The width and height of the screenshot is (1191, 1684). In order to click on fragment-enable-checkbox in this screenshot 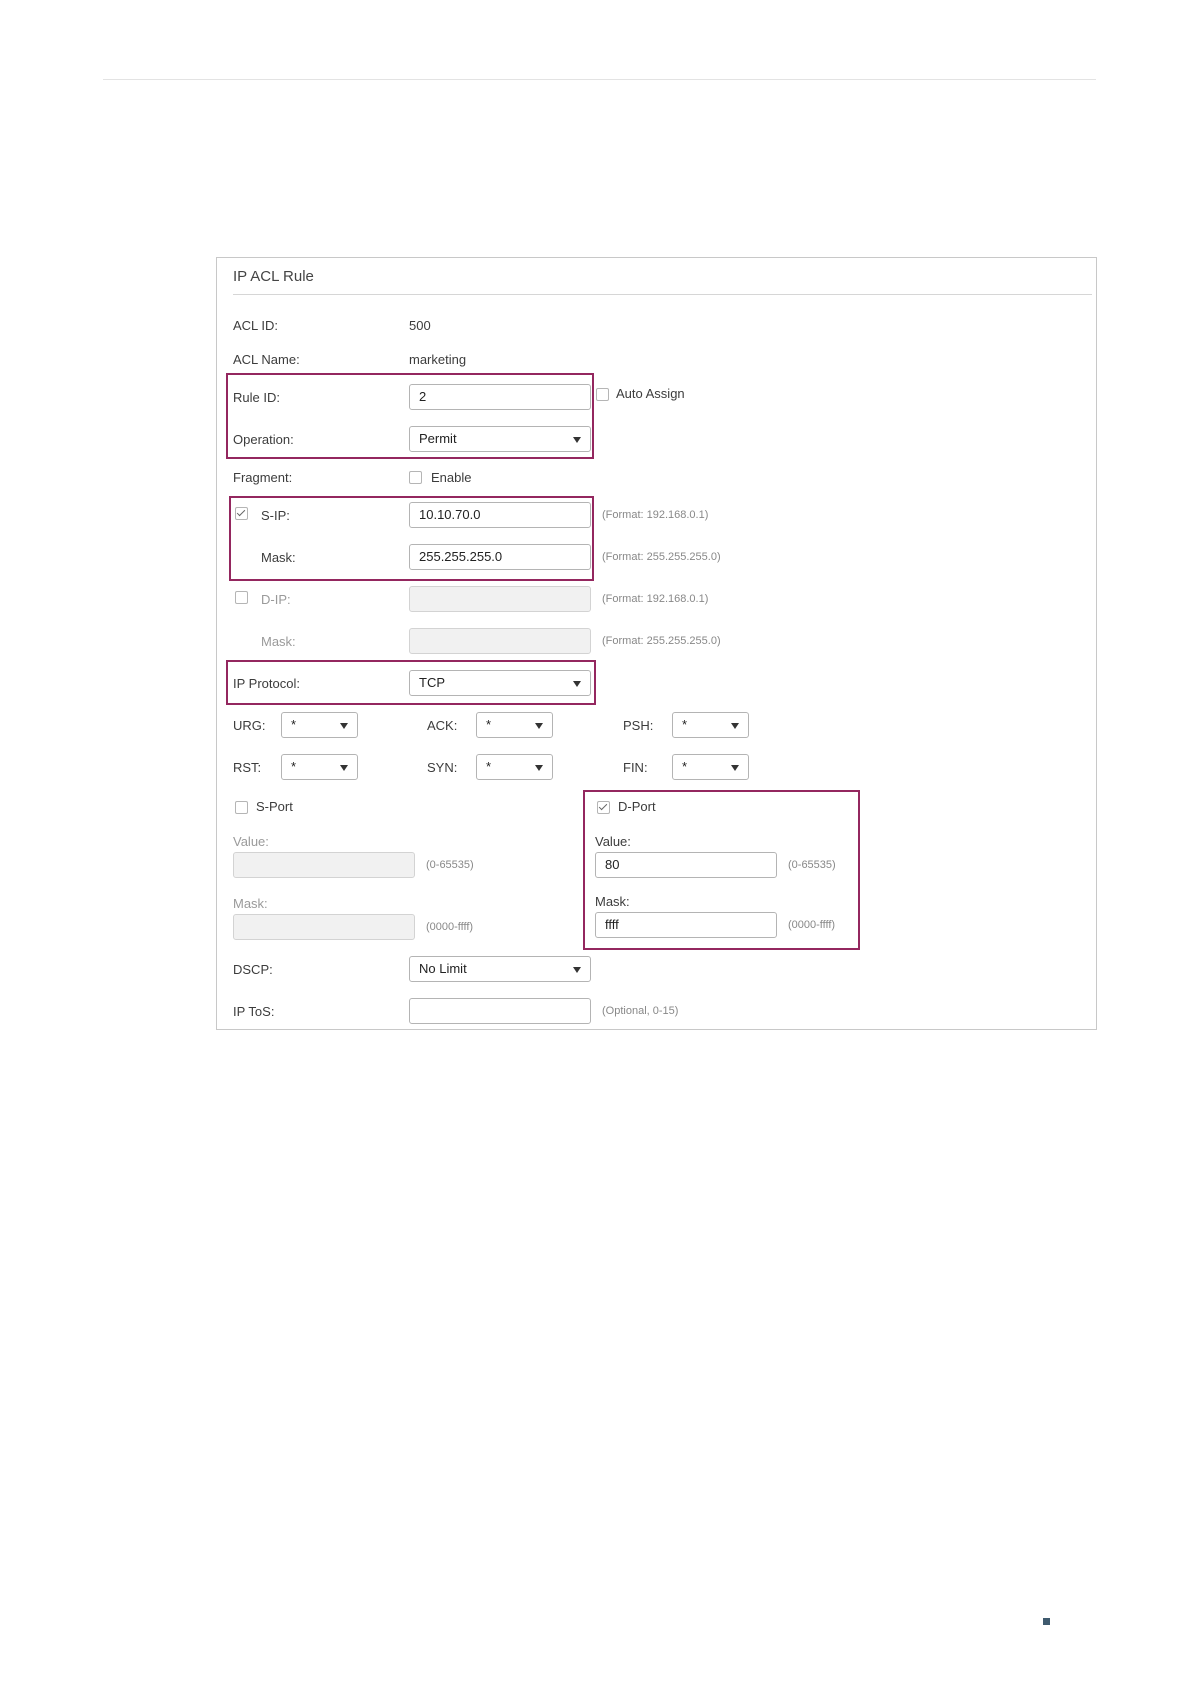, I will do `click(415, 477)`.